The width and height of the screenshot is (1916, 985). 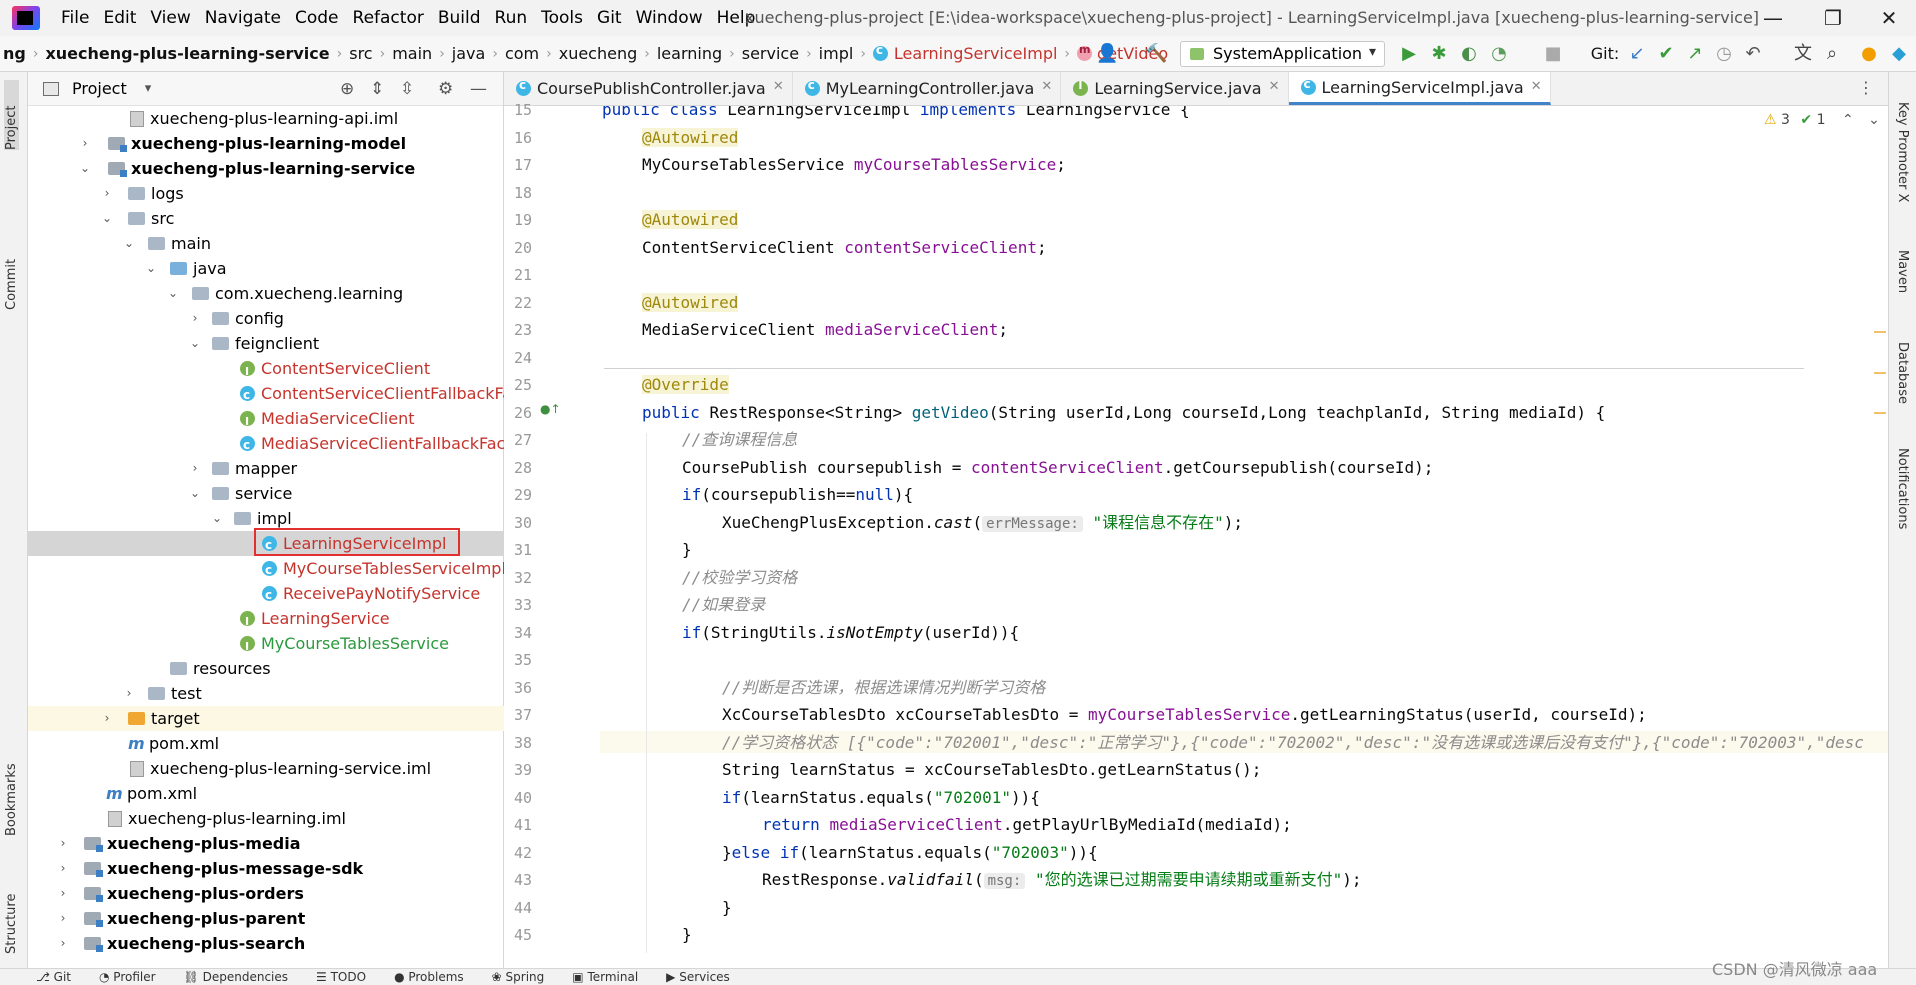 What do you see at coordinates (11, 913) in the screenshot?
I see `tool-window-structure: Structure` at bounding box center [11, 913].